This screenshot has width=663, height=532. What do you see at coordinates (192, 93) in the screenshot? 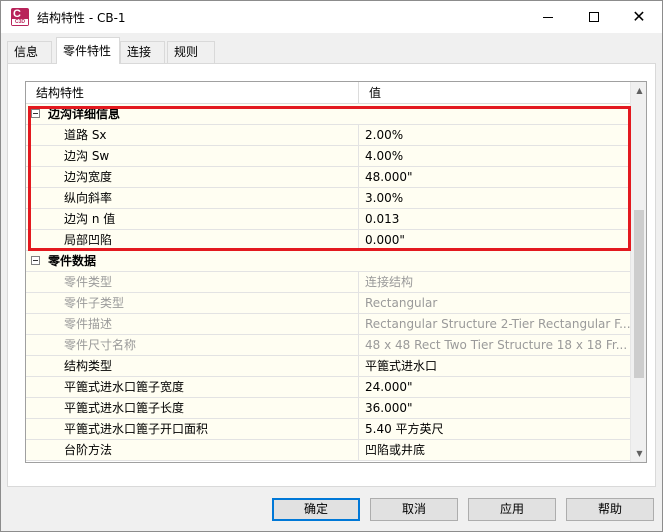
I see `column-header-property: 结构特性` at bounding box center [192, 93].